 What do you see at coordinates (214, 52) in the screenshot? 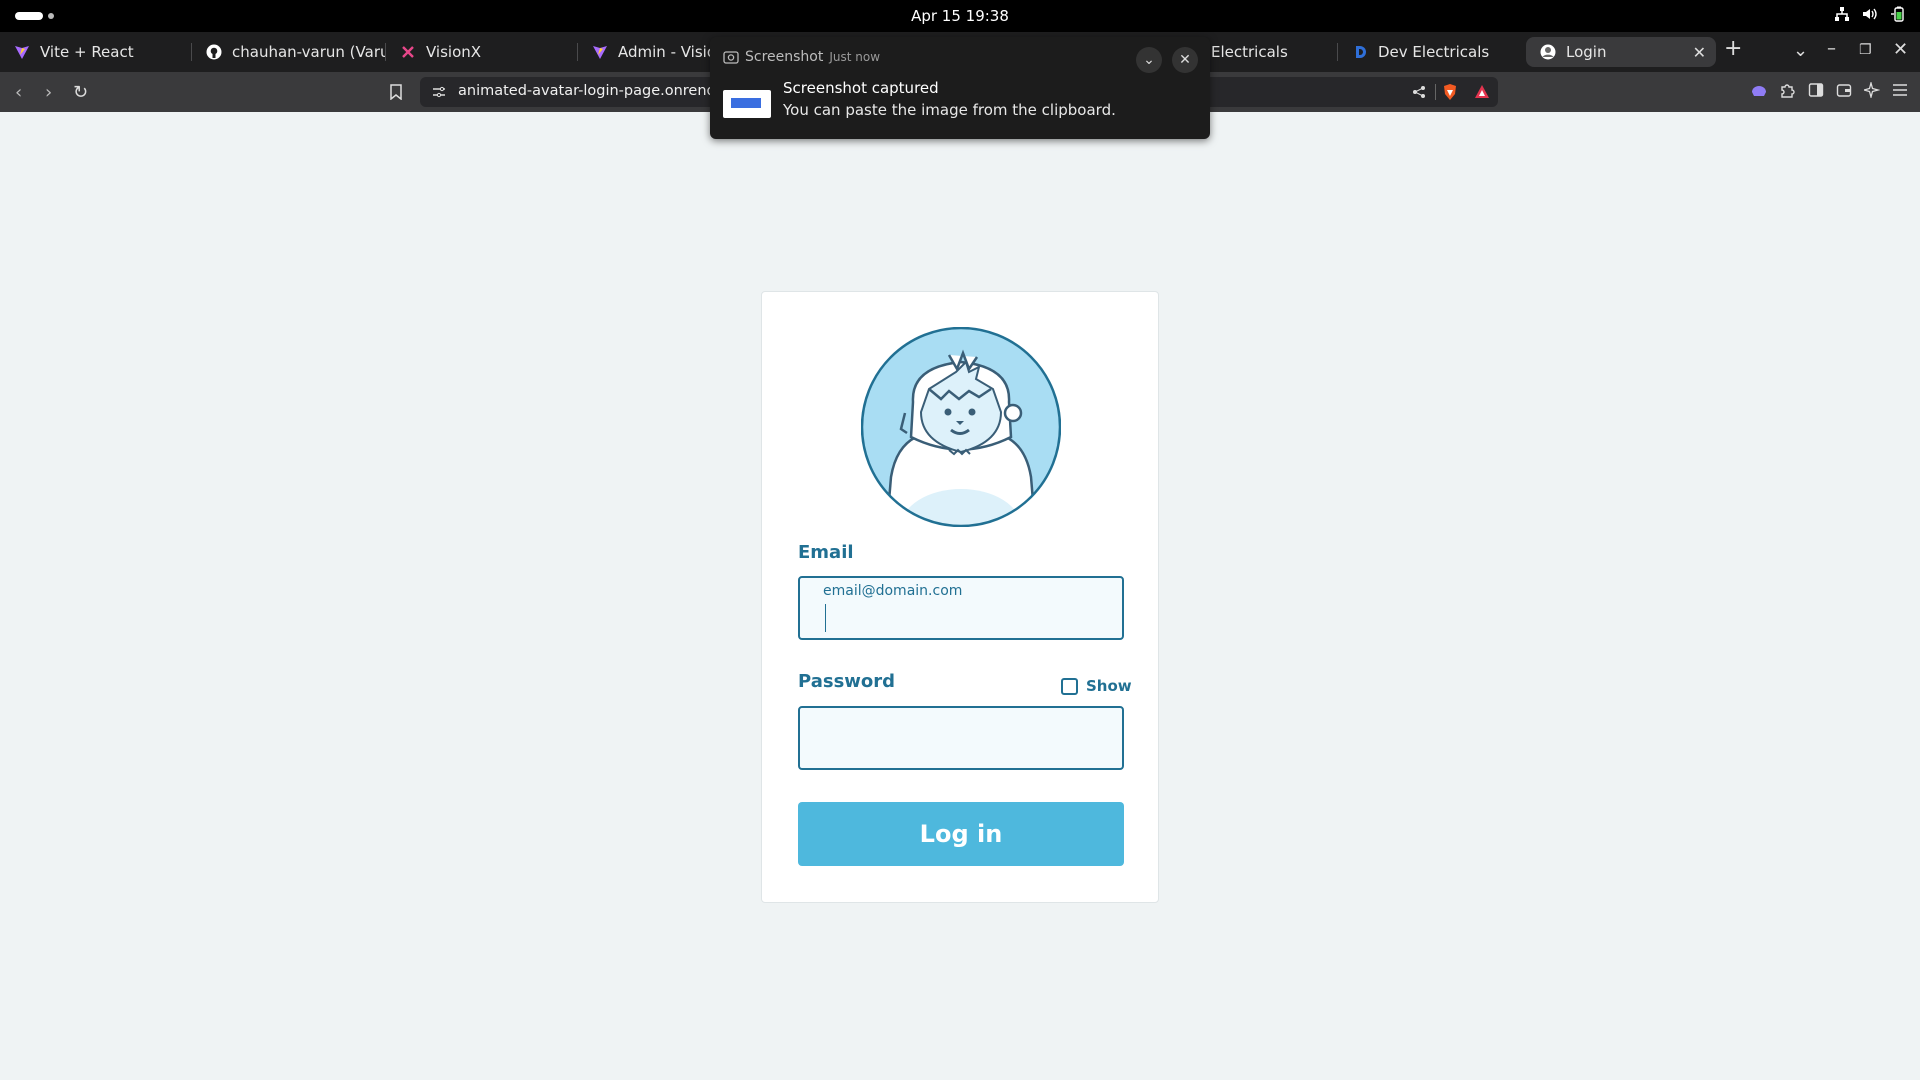
I see `github-icon` at bounding box center [214, 52].